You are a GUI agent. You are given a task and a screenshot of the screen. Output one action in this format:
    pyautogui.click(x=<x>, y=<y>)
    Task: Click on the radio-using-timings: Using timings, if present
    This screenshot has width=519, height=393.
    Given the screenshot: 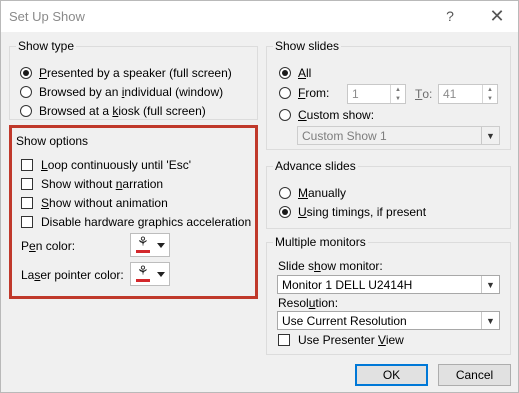 What is the action you would take?
    pyautogui.click(x=352, y=212)
    